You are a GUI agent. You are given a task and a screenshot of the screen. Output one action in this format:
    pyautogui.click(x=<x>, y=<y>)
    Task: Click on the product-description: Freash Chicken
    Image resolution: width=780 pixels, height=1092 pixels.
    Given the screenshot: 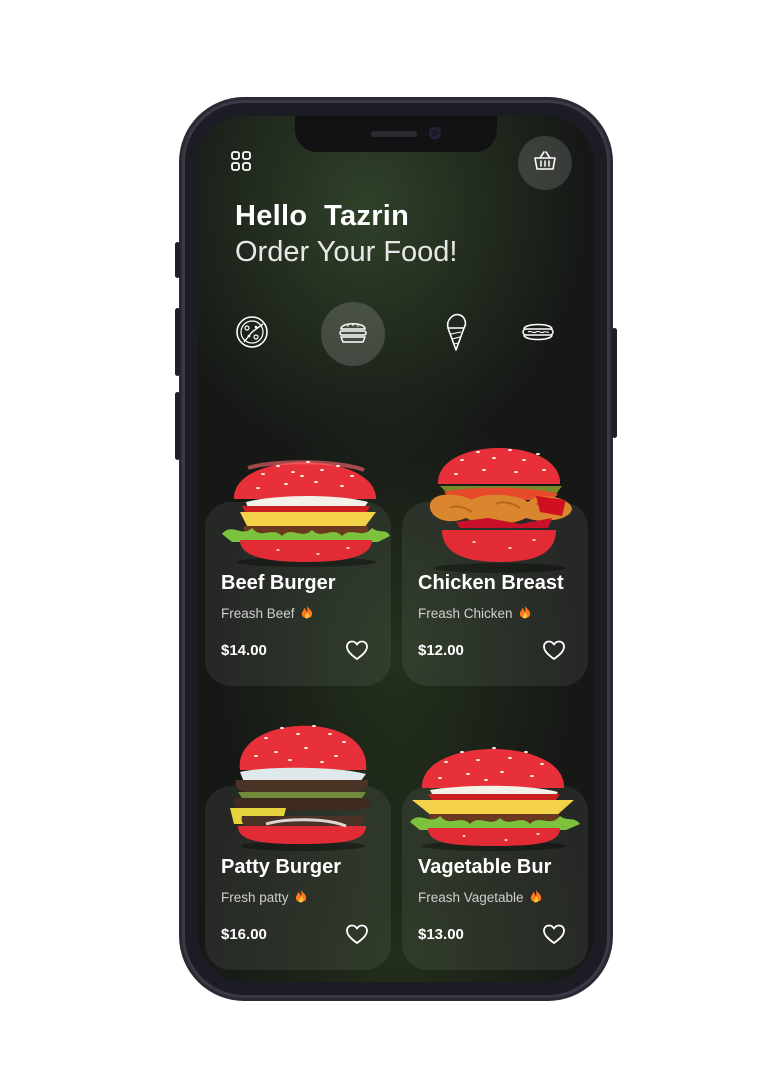 What is the action you would take?
    pyautogui.click(x=474, y=613)
    